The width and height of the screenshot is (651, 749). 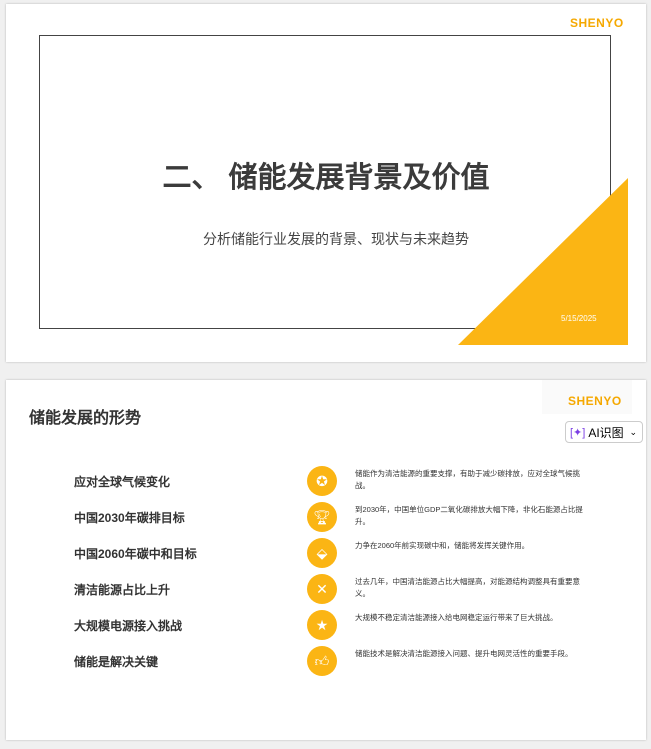 I want to click on list-item: 大规模电源接入挑战 ★ 大规模不稳定清洁能源接入给电网稳定运行带来了巨大挑战。, so click(x=326, y=625).